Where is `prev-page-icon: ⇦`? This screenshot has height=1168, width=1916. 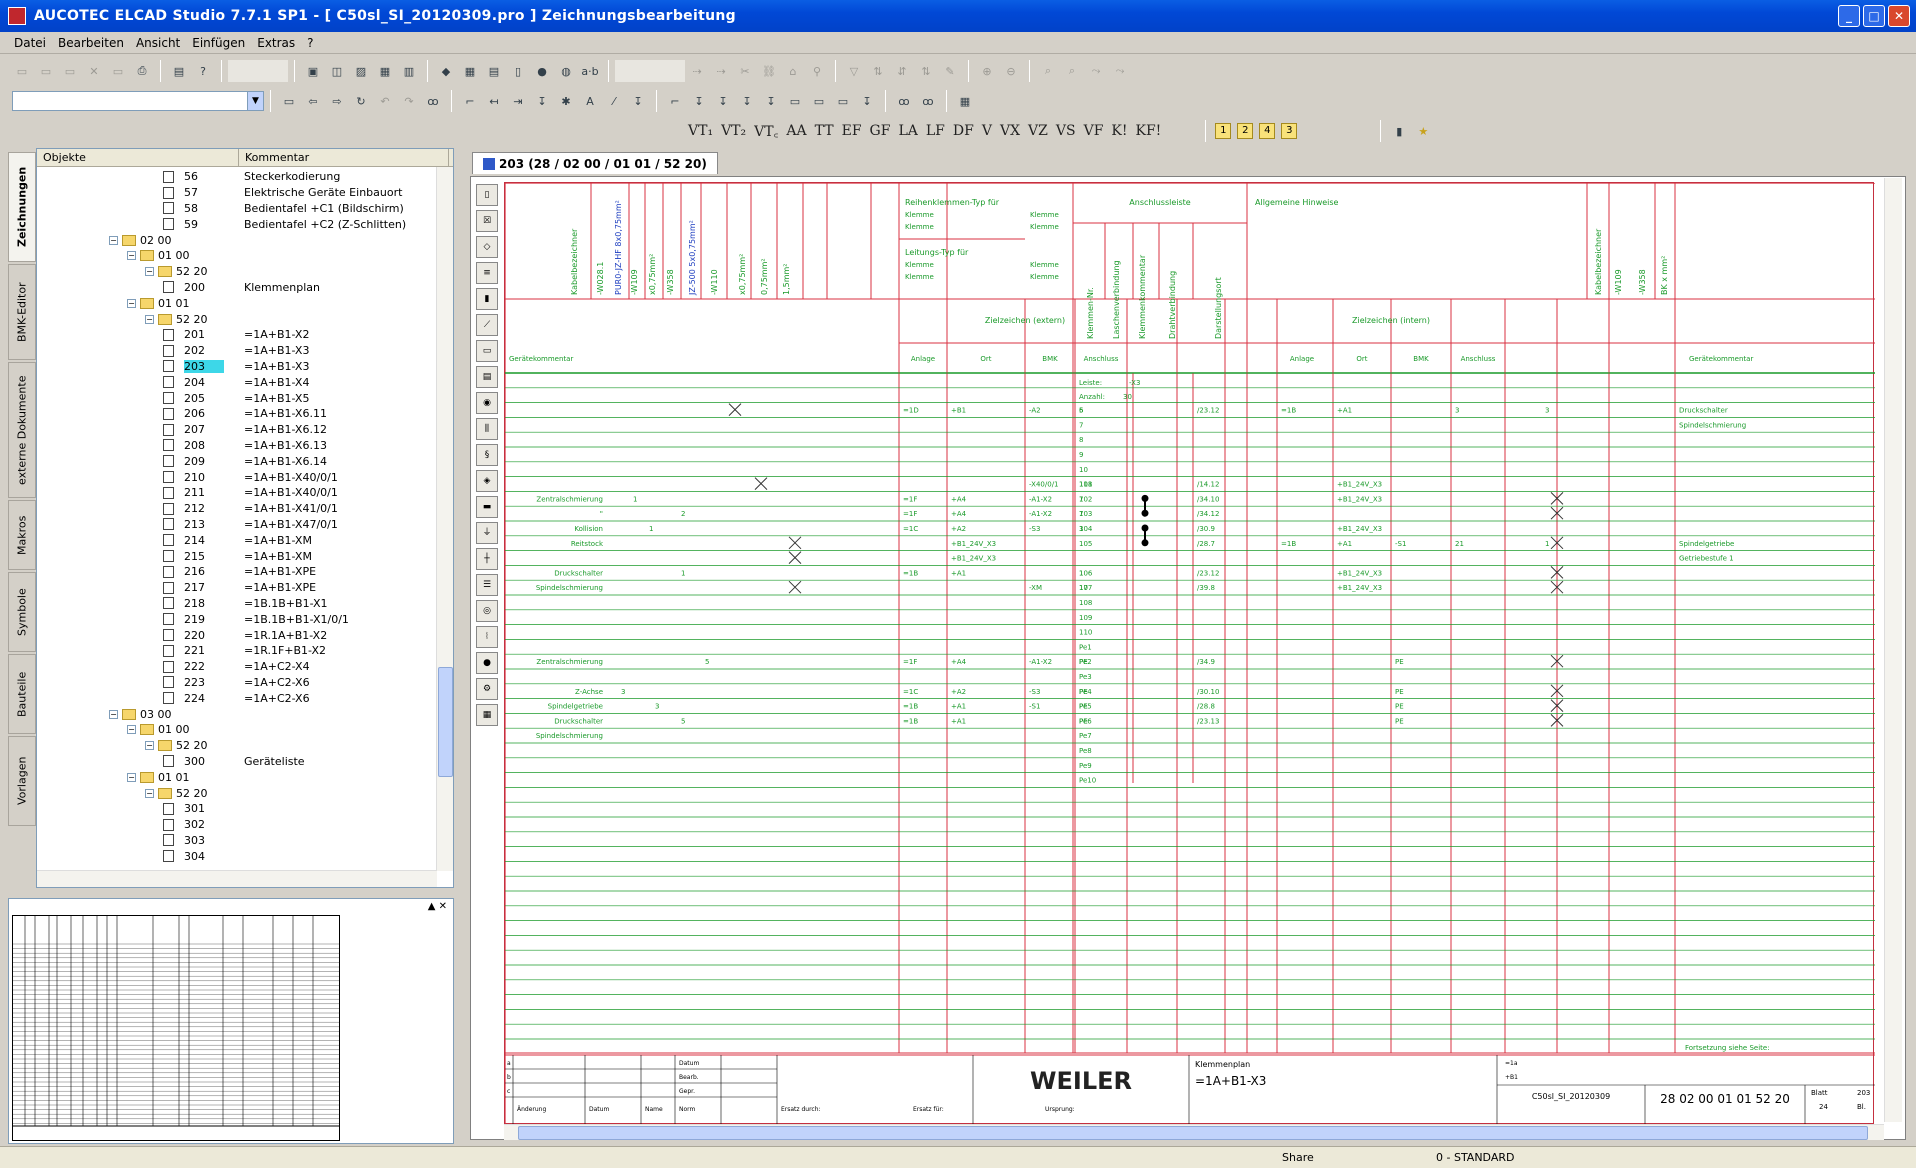 prev-page-icon: ⇦ is located at coordinates (313, 101).